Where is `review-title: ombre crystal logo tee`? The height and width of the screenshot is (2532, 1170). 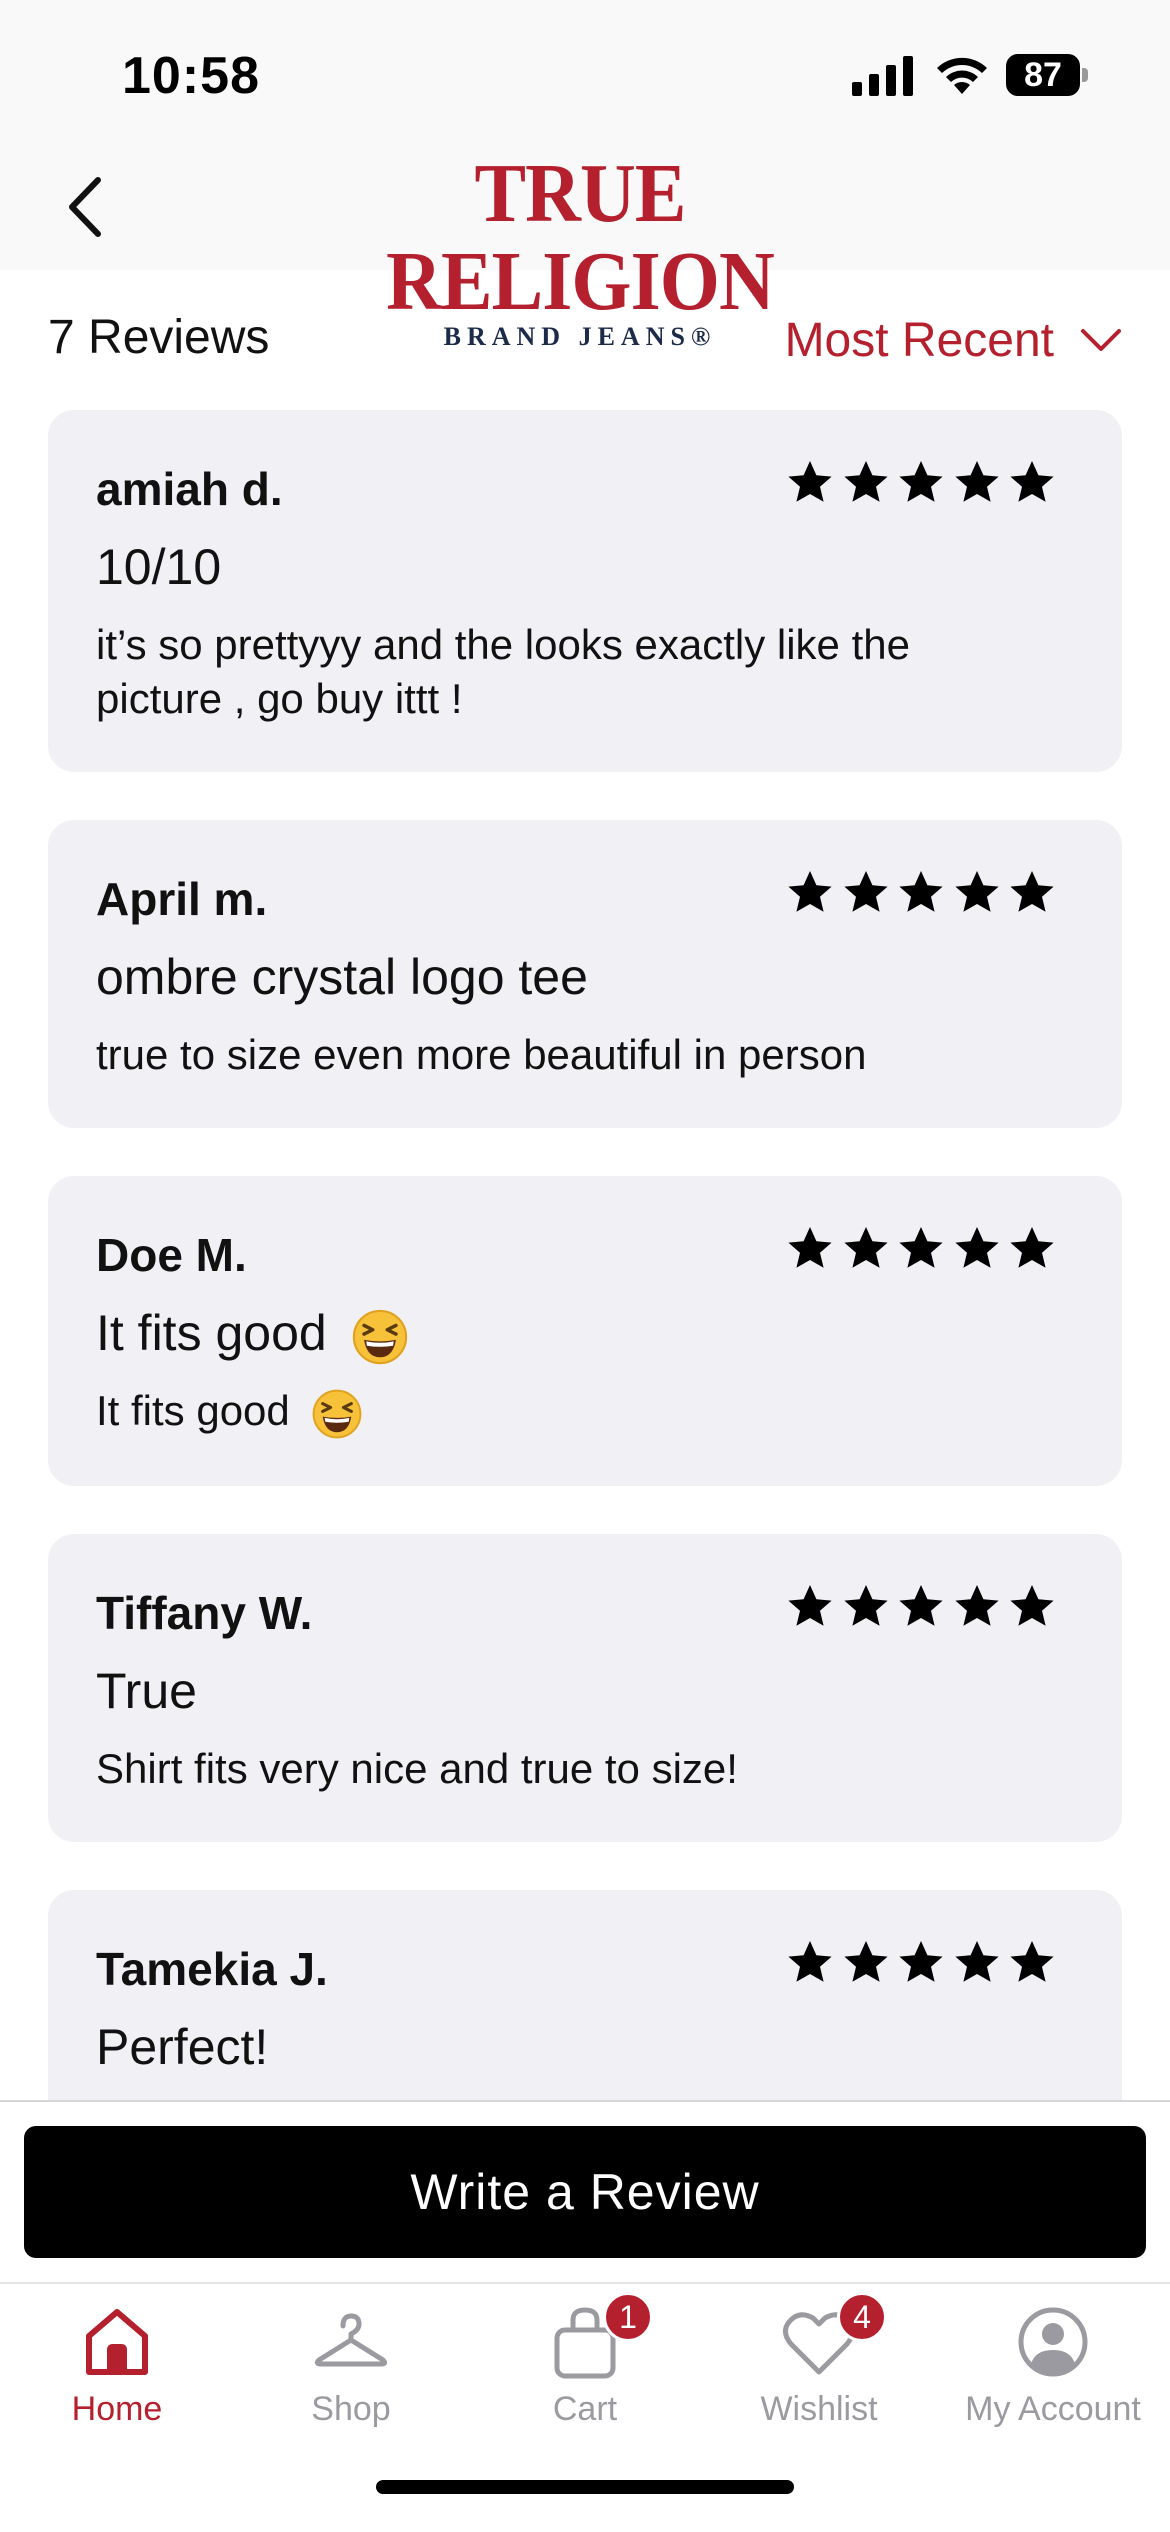
review-title: ombre crystal logo tee is located at coordinates (342, 977).